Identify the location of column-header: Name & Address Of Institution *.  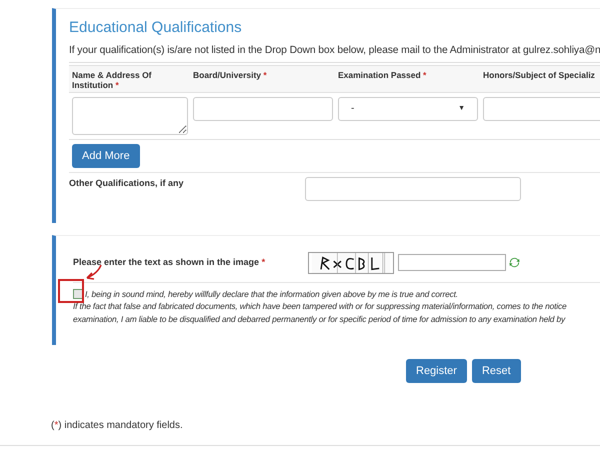
(112, 80).